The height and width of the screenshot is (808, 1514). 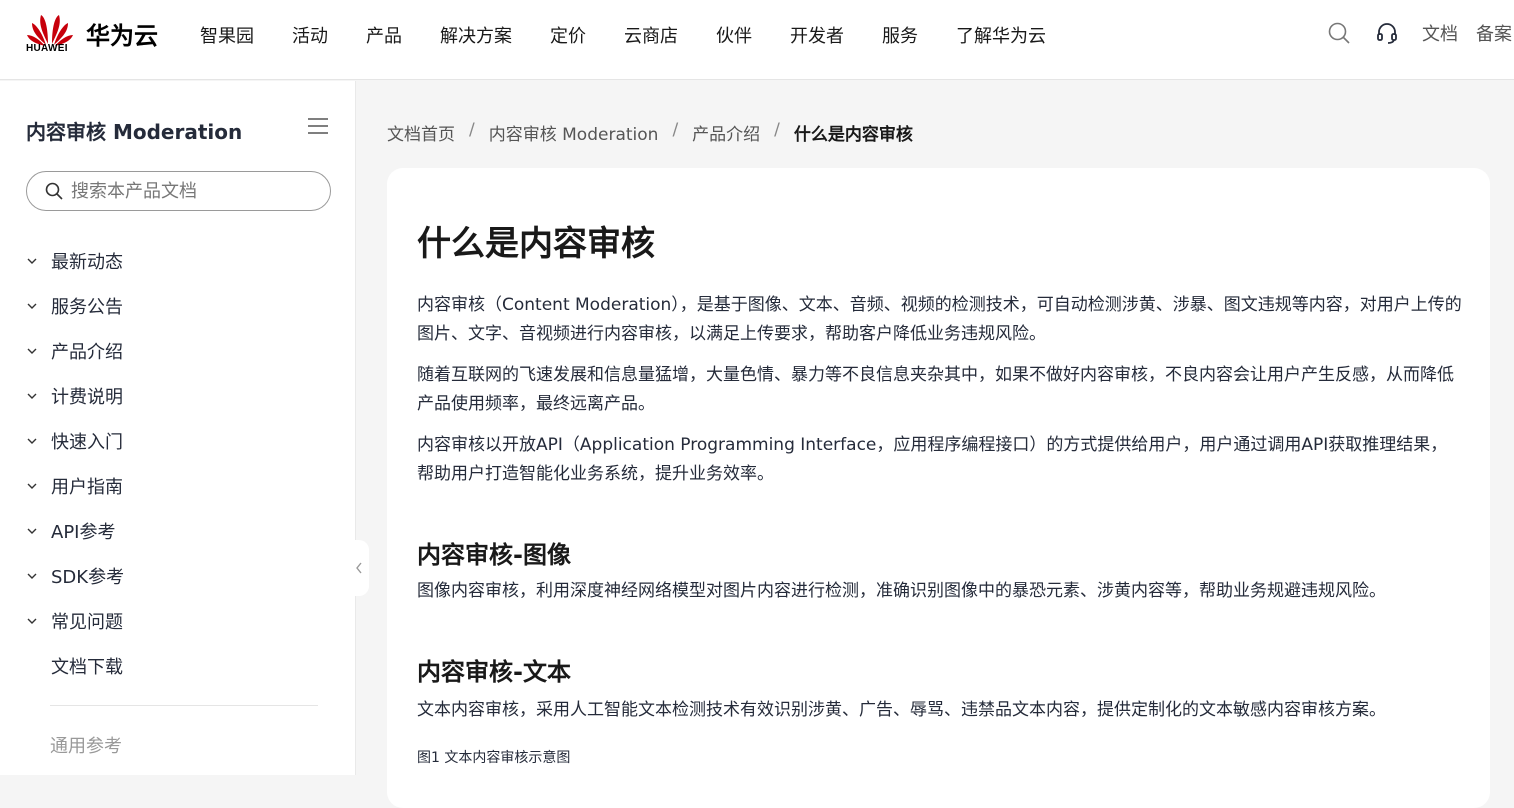 What do you see at coordinates (86, 745) in the screenshot?
I see `sidebar-footer-item: 通用参考` at bounding box center [86, 745].